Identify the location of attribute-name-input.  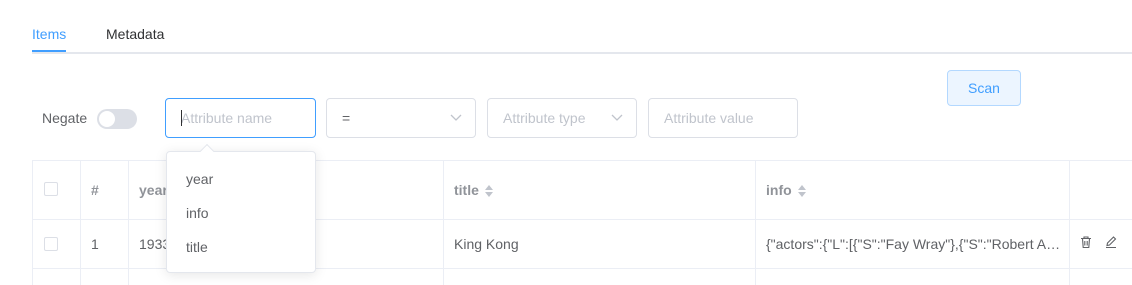
(248, 118).